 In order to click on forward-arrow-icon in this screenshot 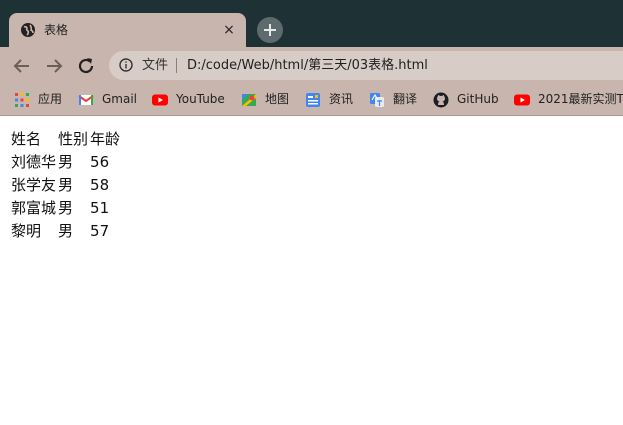, I will do `click(54, 66)`.